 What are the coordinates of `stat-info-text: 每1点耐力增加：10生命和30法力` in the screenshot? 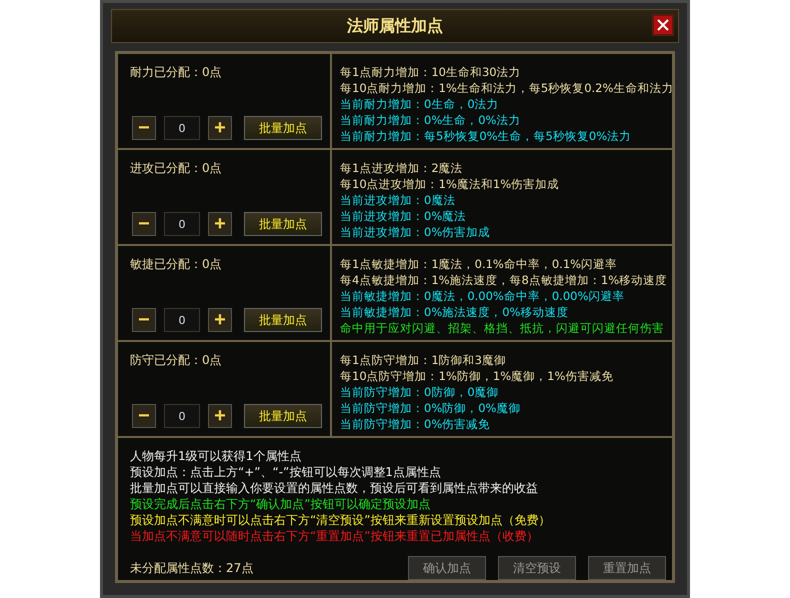 It's located at (431, 72).